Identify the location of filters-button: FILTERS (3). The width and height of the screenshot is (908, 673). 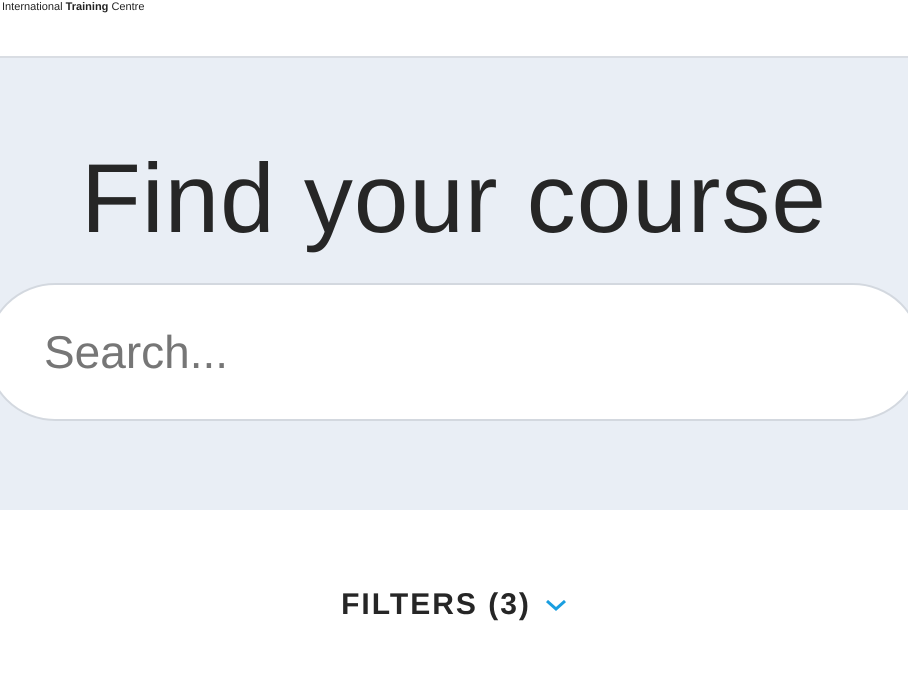
(454, 605).